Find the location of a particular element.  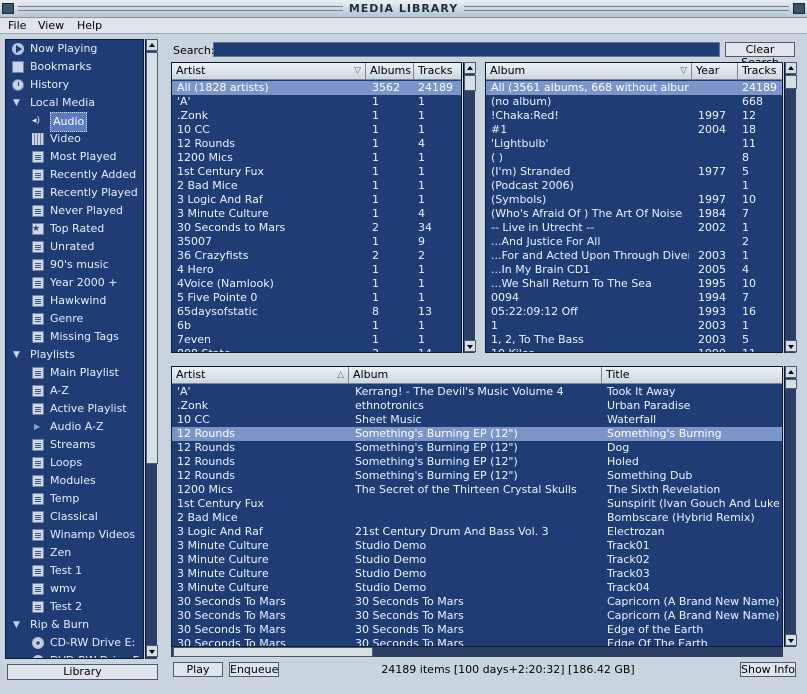

menu-view: View is located at coordinates (51, 25).